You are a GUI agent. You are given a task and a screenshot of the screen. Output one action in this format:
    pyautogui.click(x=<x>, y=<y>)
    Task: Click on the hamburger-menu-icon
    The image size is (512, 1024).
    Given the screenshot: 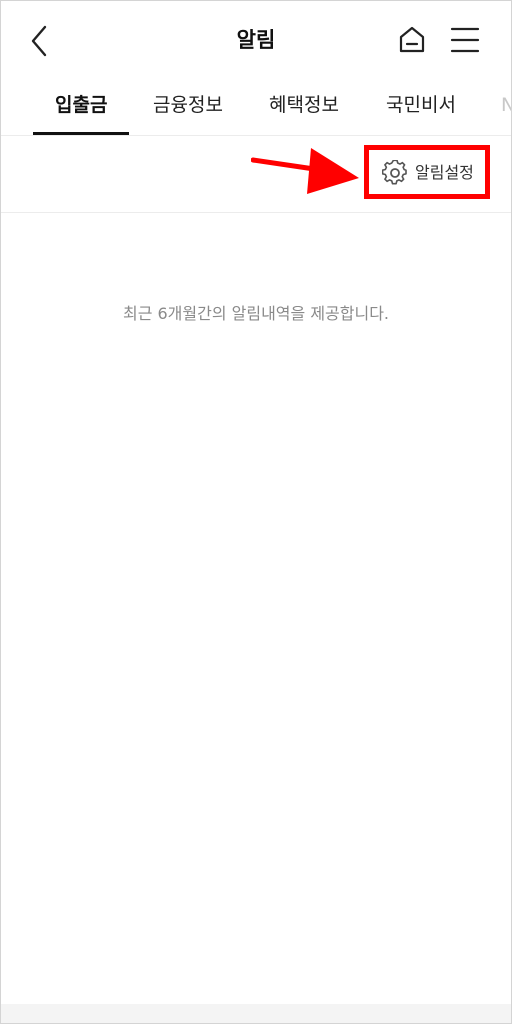 What is the action you would take?
    pyautogui.click(x=465, y=40)
    